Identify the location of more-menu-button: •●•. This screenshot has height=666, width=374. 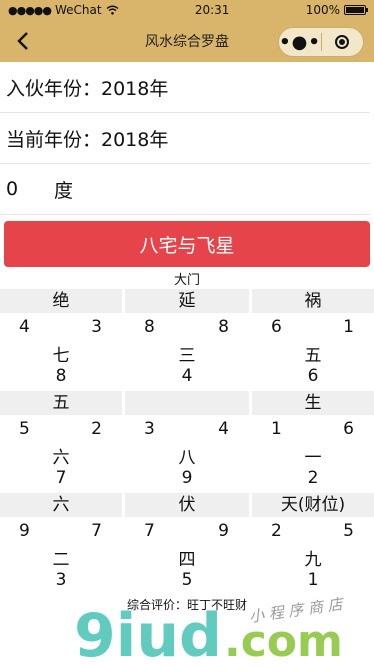
(300, 42).